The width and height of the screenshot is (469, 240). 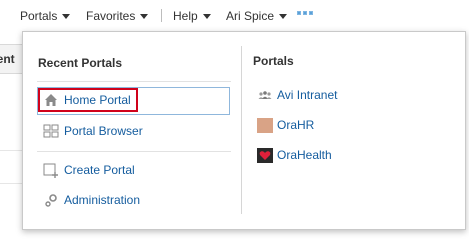 What do you see at coordinates (97, 100) in the screenshot?
I see `home-portal-label: Home Portal` at bounding box center [97, 100].